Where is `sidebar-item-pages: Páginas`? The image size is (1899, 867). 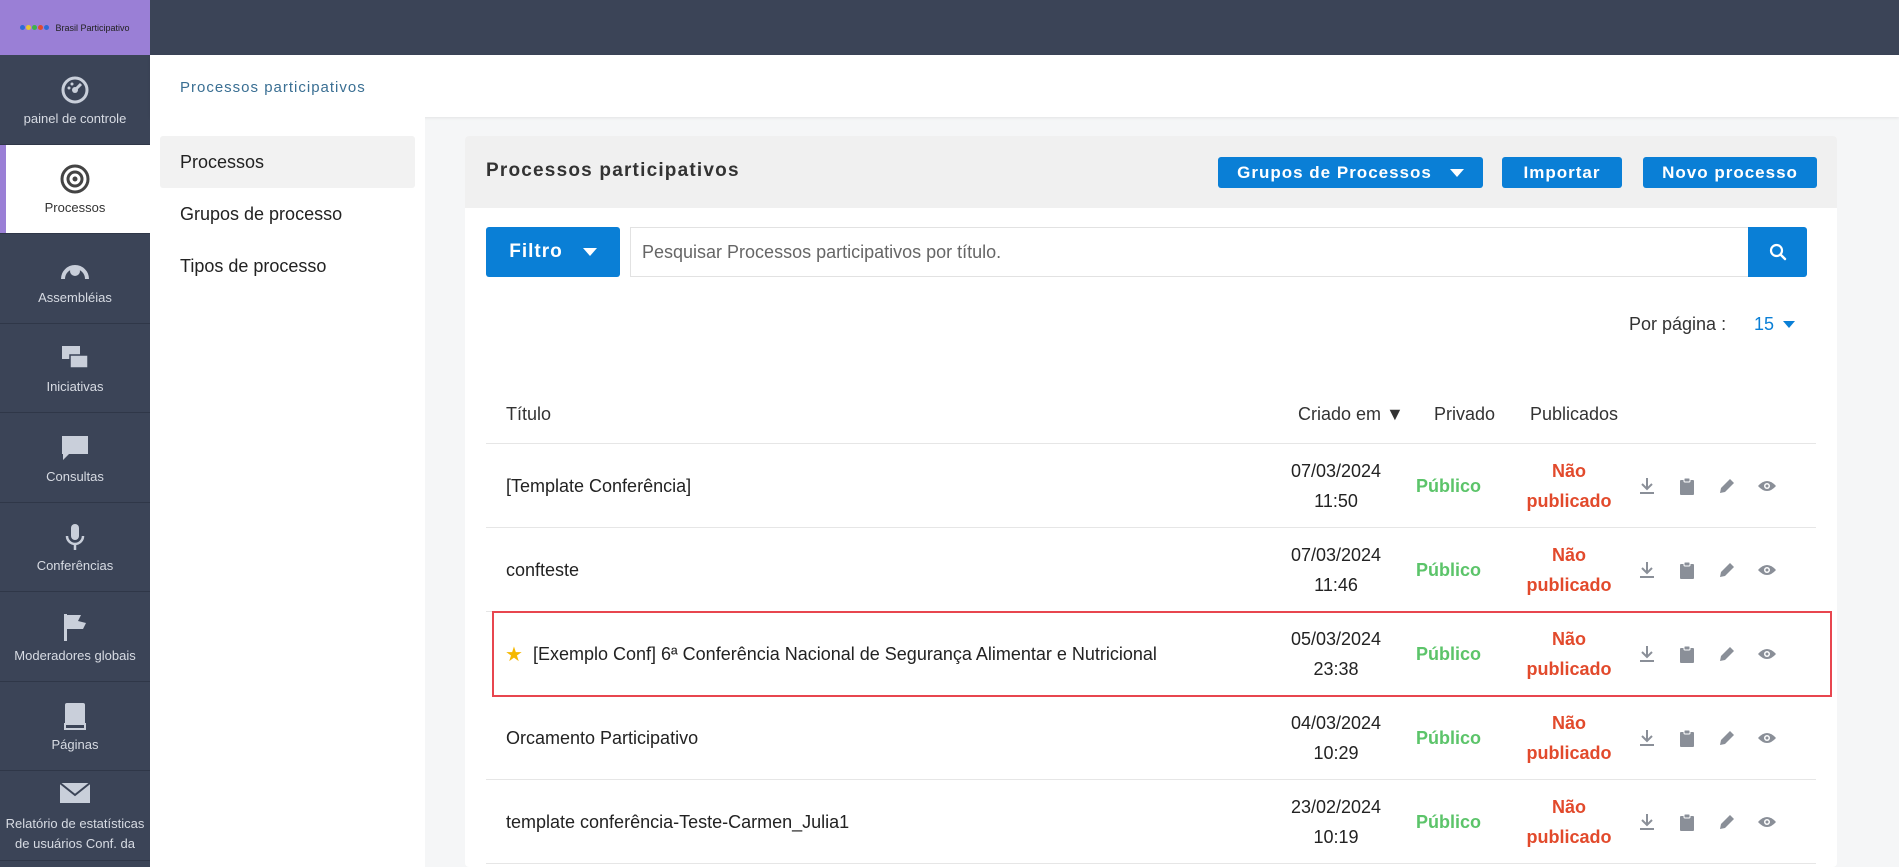
sidebar-item-pages: Páginas is located at coordinates (75, 726).